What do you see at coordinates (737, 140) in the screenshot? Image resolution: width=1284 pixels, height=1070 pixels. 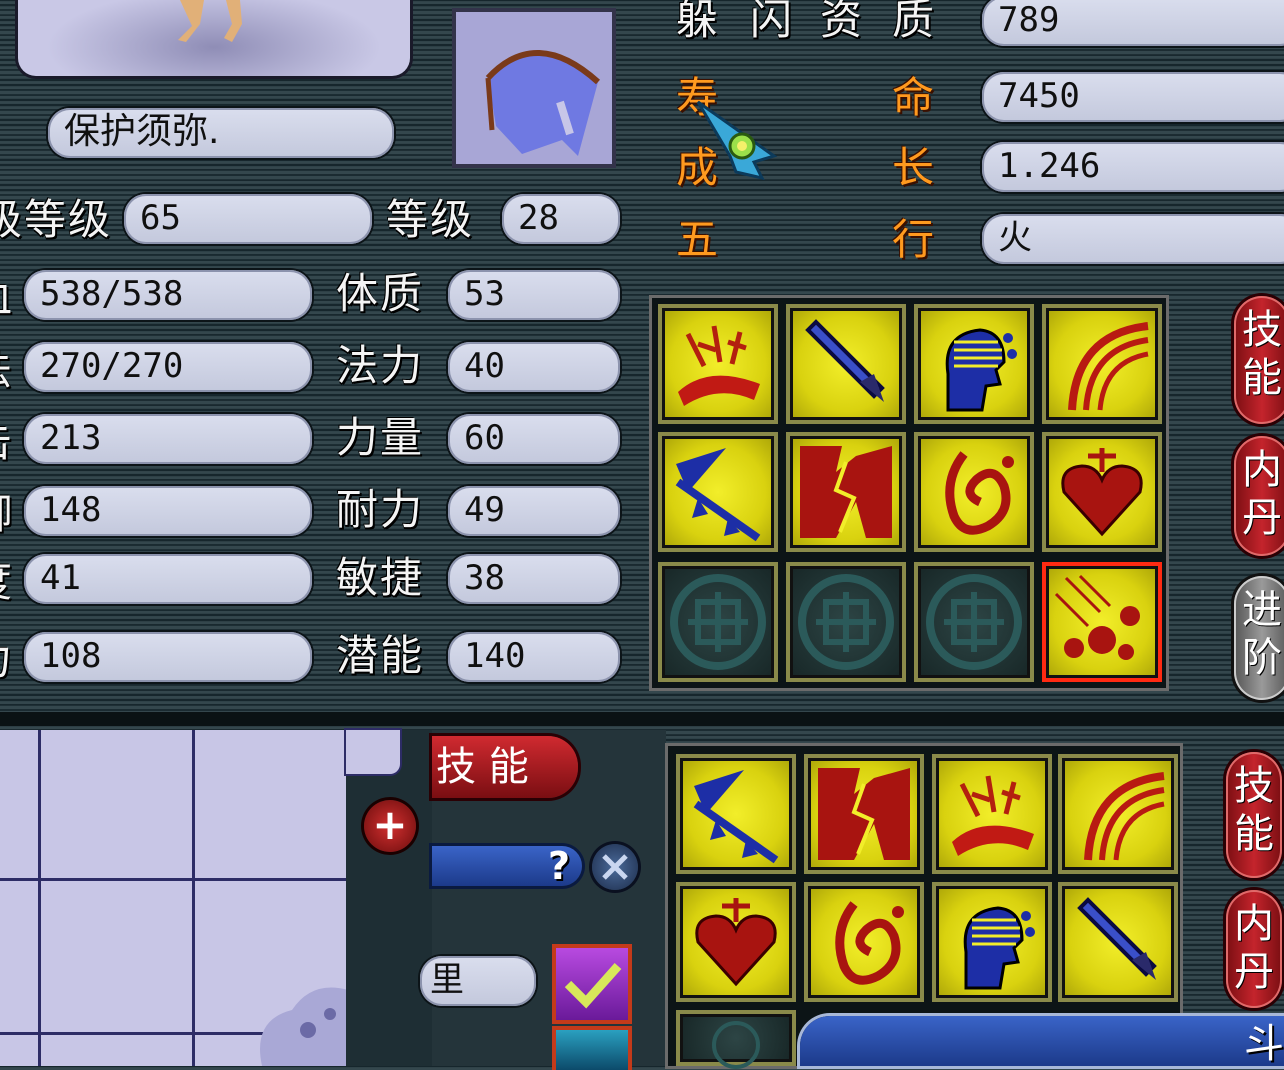 I see `mouse-cursor-icon` at bounding box center [737, 140].